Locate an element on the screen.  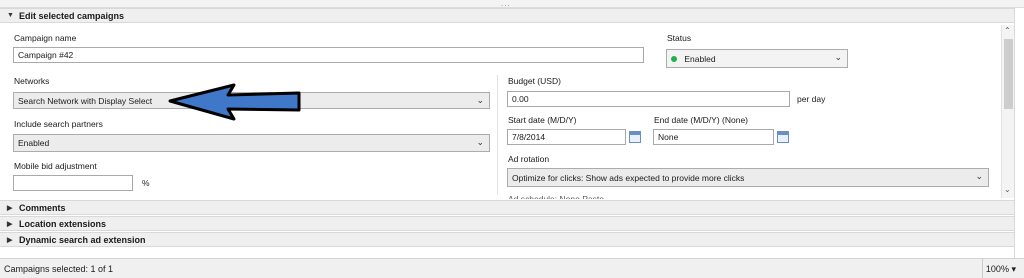
scrollbar-thumb is located at coordinates (1008, 74).